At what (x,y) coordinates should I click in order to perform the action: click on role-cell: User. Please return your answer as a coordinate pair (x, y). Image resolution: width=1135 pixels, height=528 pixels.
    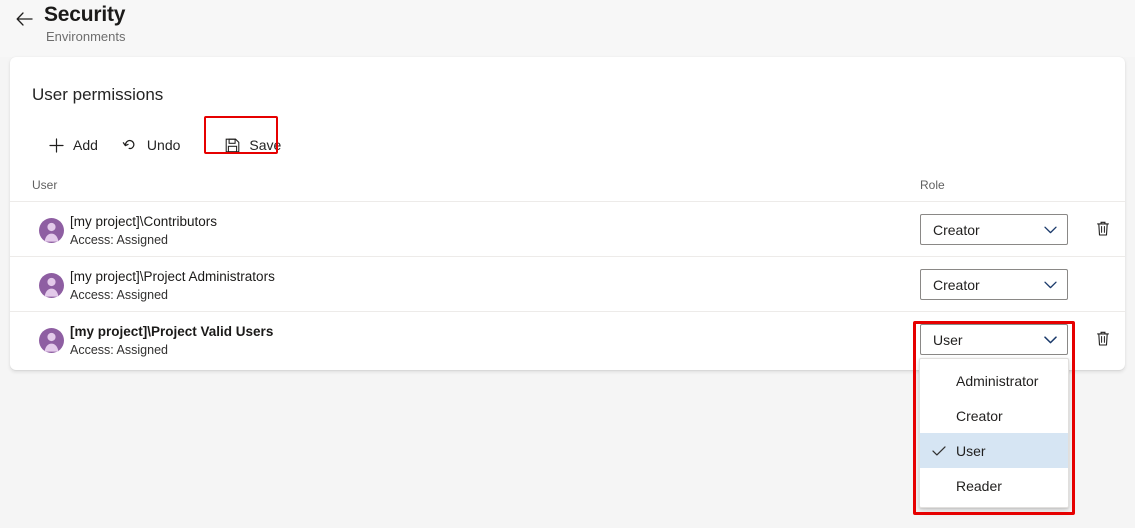
    Looking at the image, I should click on (994, 339).